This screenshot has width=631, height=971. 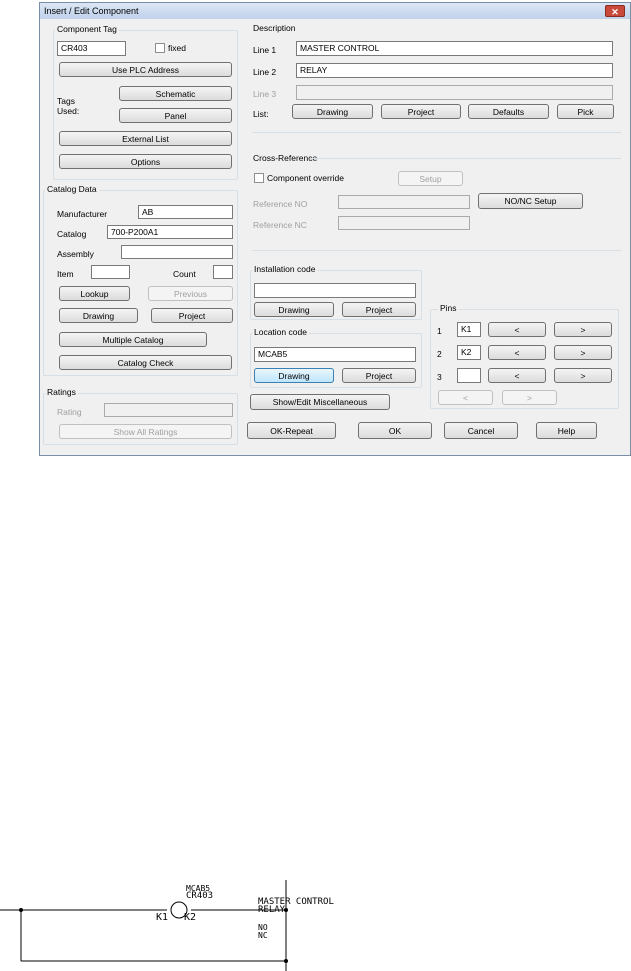 What do you see at coordinates (265, 50) in the screenshot?
I see `line1-label: Line 1` at bounding box center [265, 50].